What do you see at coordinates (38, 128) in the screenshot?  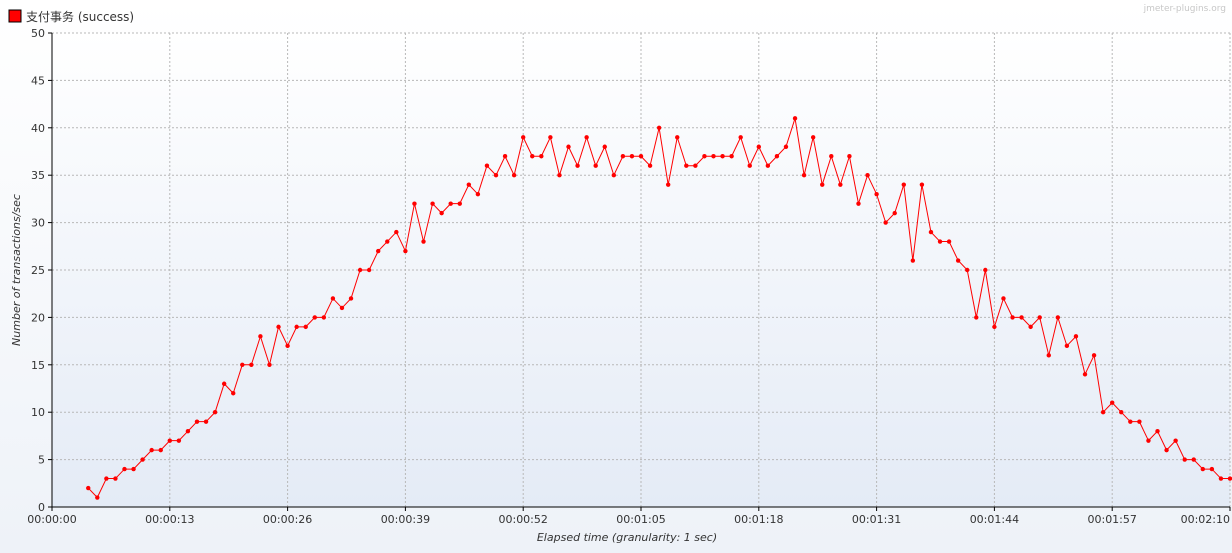 I see `y-tick-label: 40` at bounding box center [38, 128].